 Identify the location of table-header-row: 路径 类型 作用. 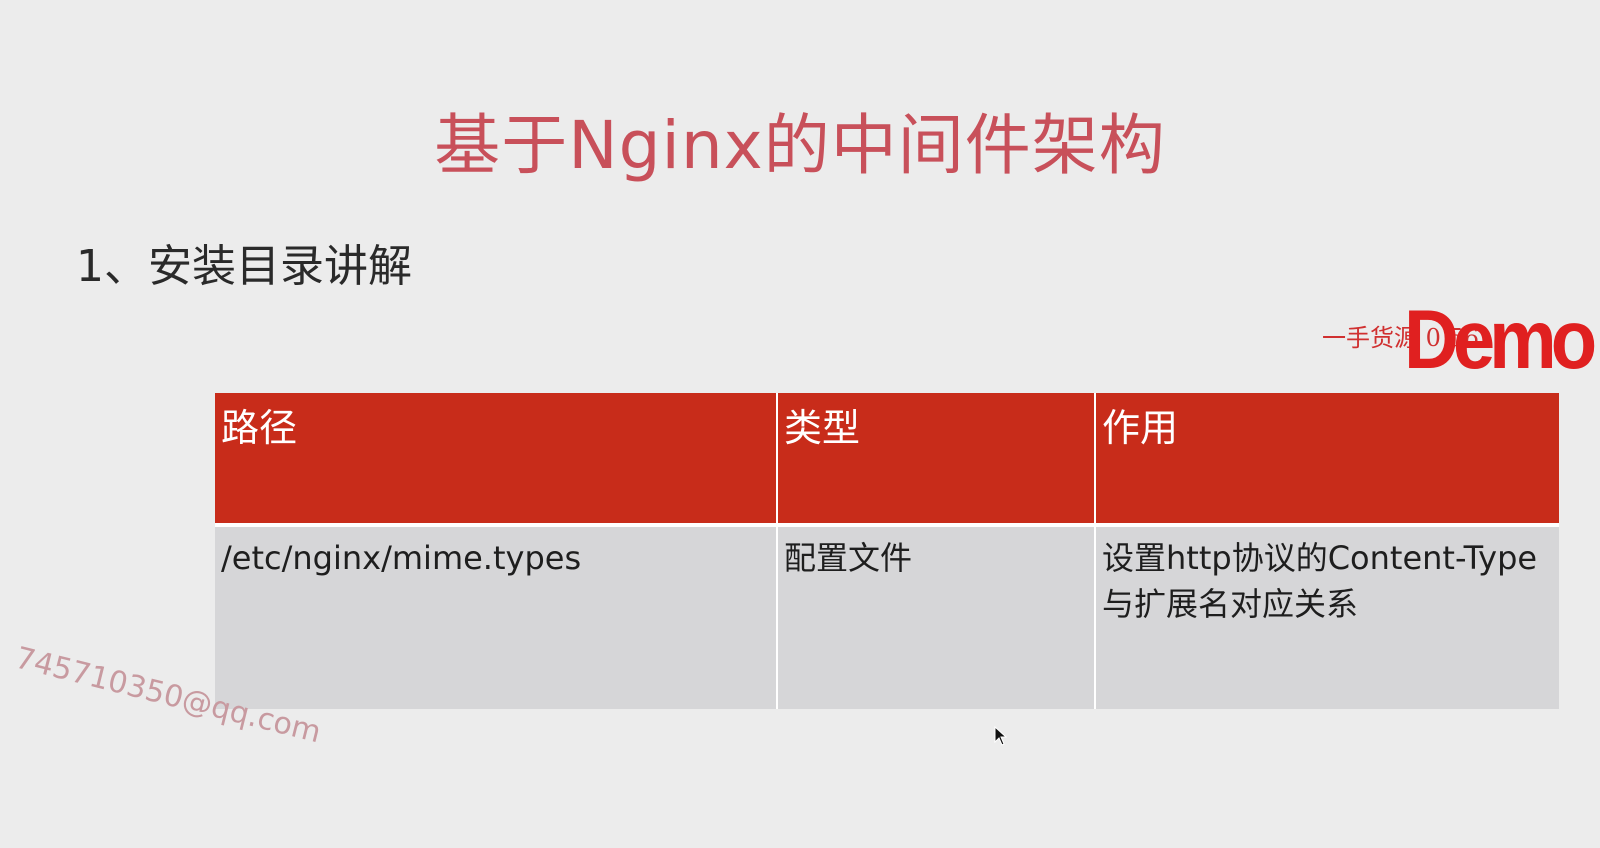
(887, 459).